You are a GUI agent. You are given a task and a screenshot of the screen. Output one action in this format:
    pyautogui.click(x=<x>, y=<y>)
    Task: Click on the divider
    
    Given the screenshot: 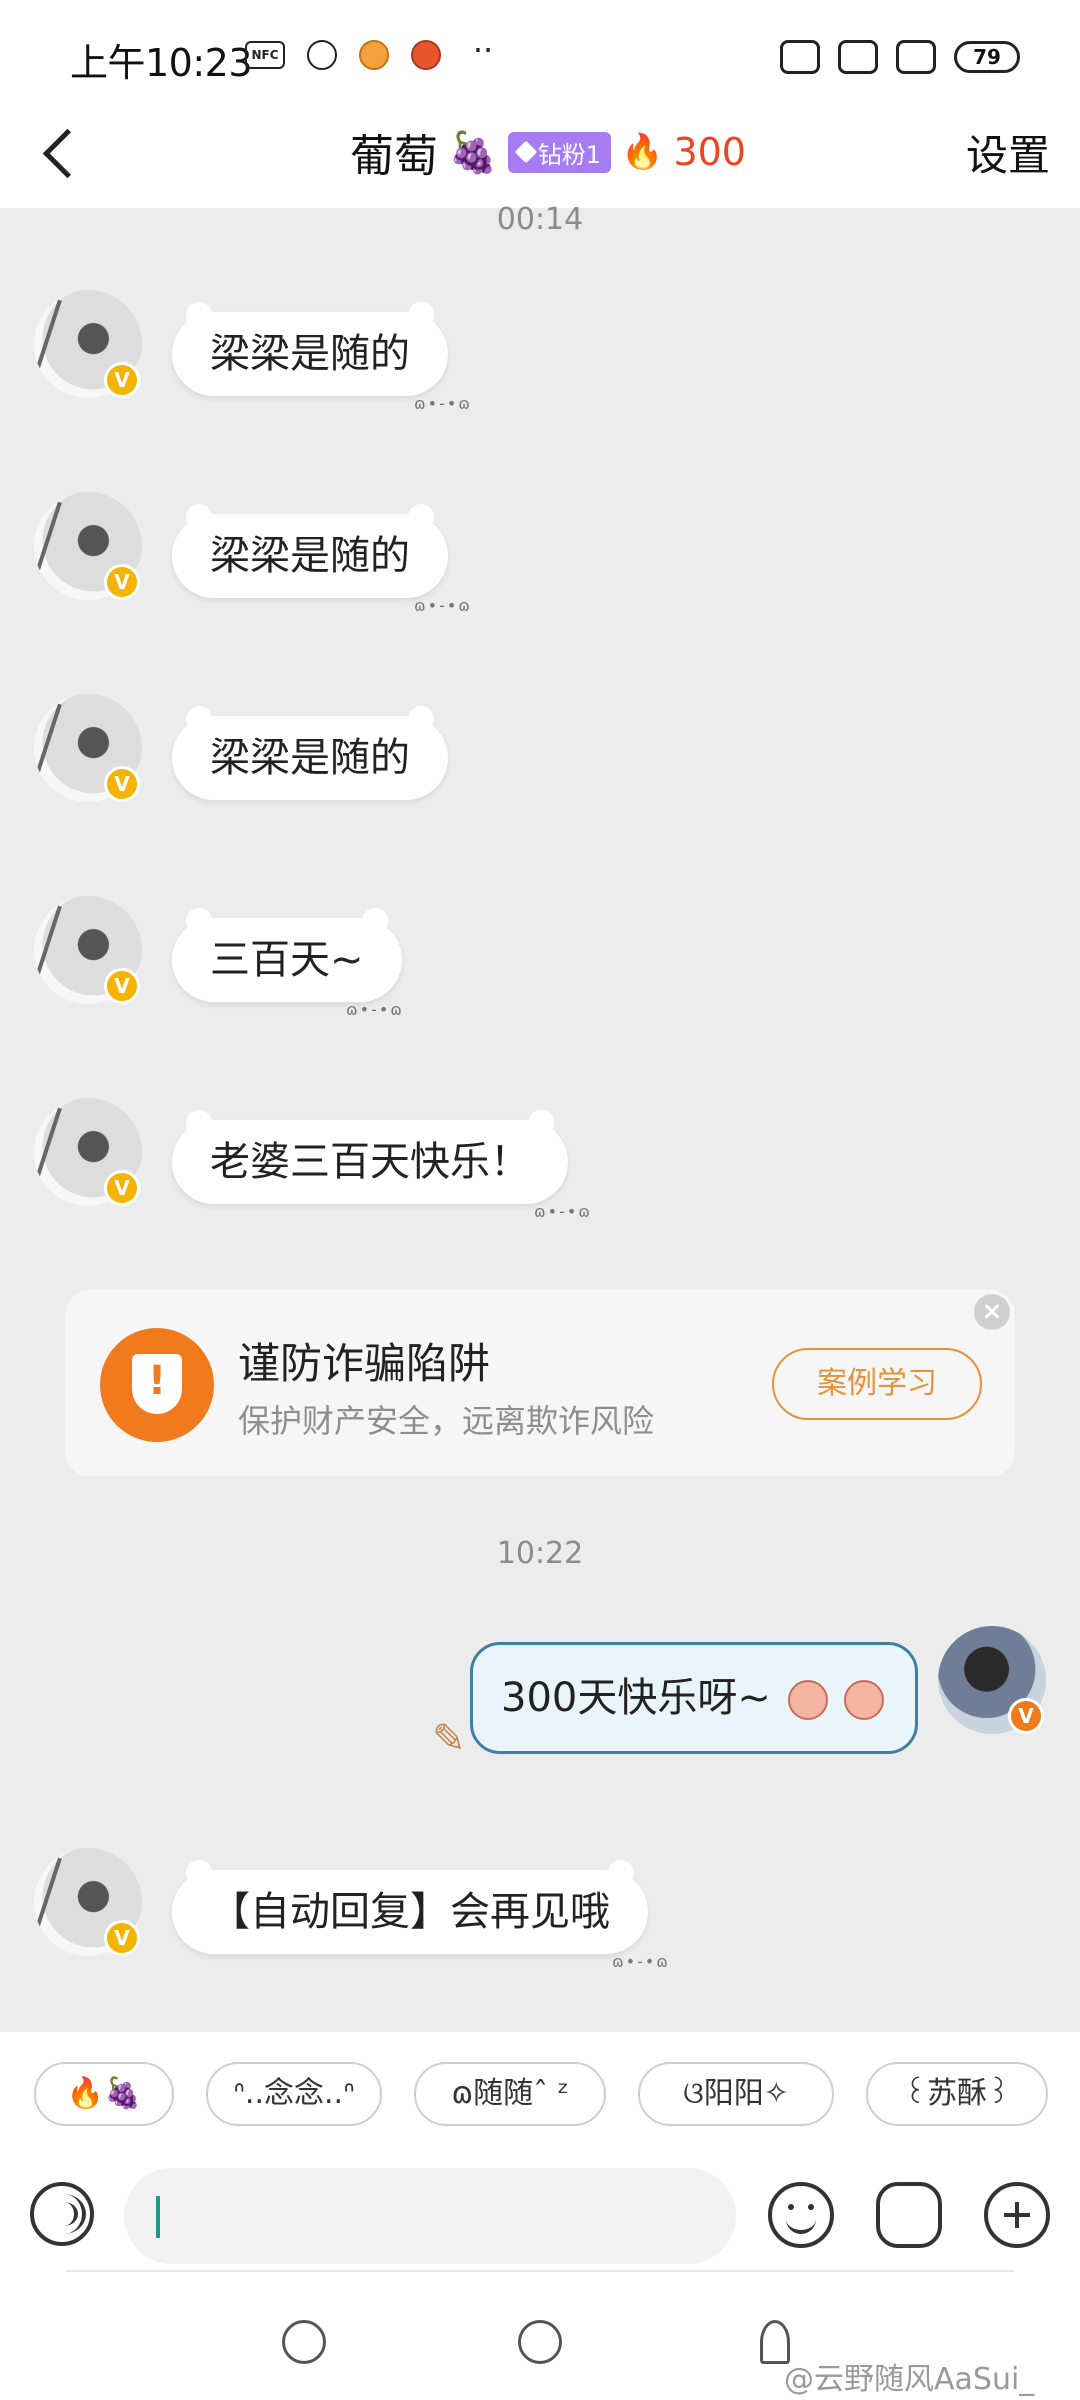 What is the action you would take?
    pyautogui.click(x=540, y=2271)
    